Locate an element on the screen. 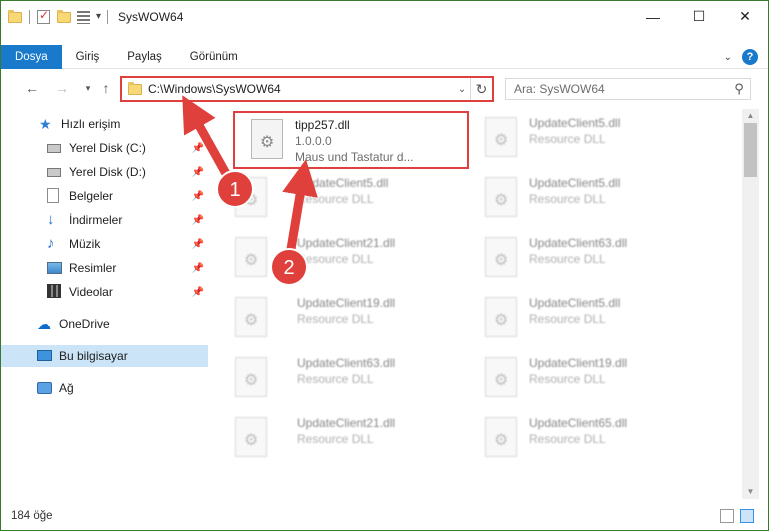 The height and width of the screenshot is (531, 769). sidebar-item-quick-access: ★ Hızlı erişim is located at coordinates (104, 124).